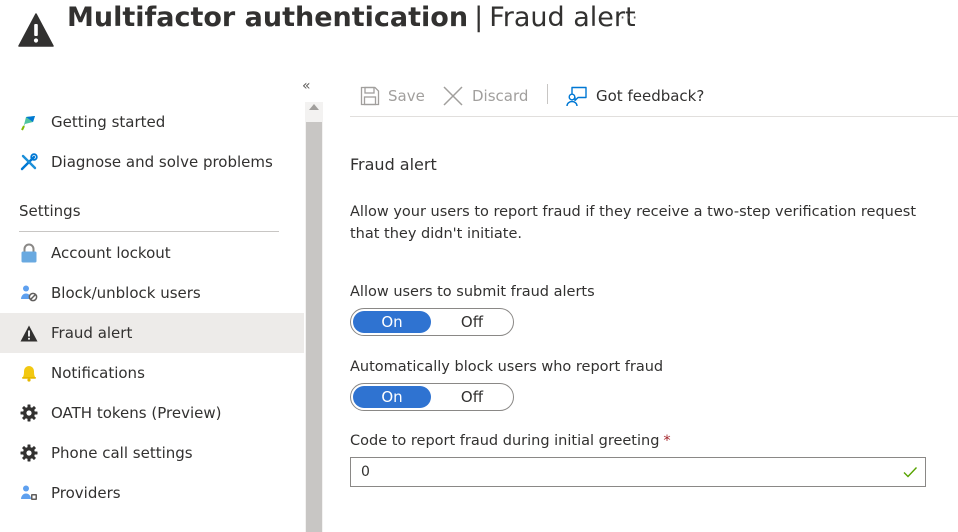 This screenshot has width=958, height=532. Describe the element at coordinates (314, 107) in the screenshot. I see `scroll-up-arrow-icon` at that location.